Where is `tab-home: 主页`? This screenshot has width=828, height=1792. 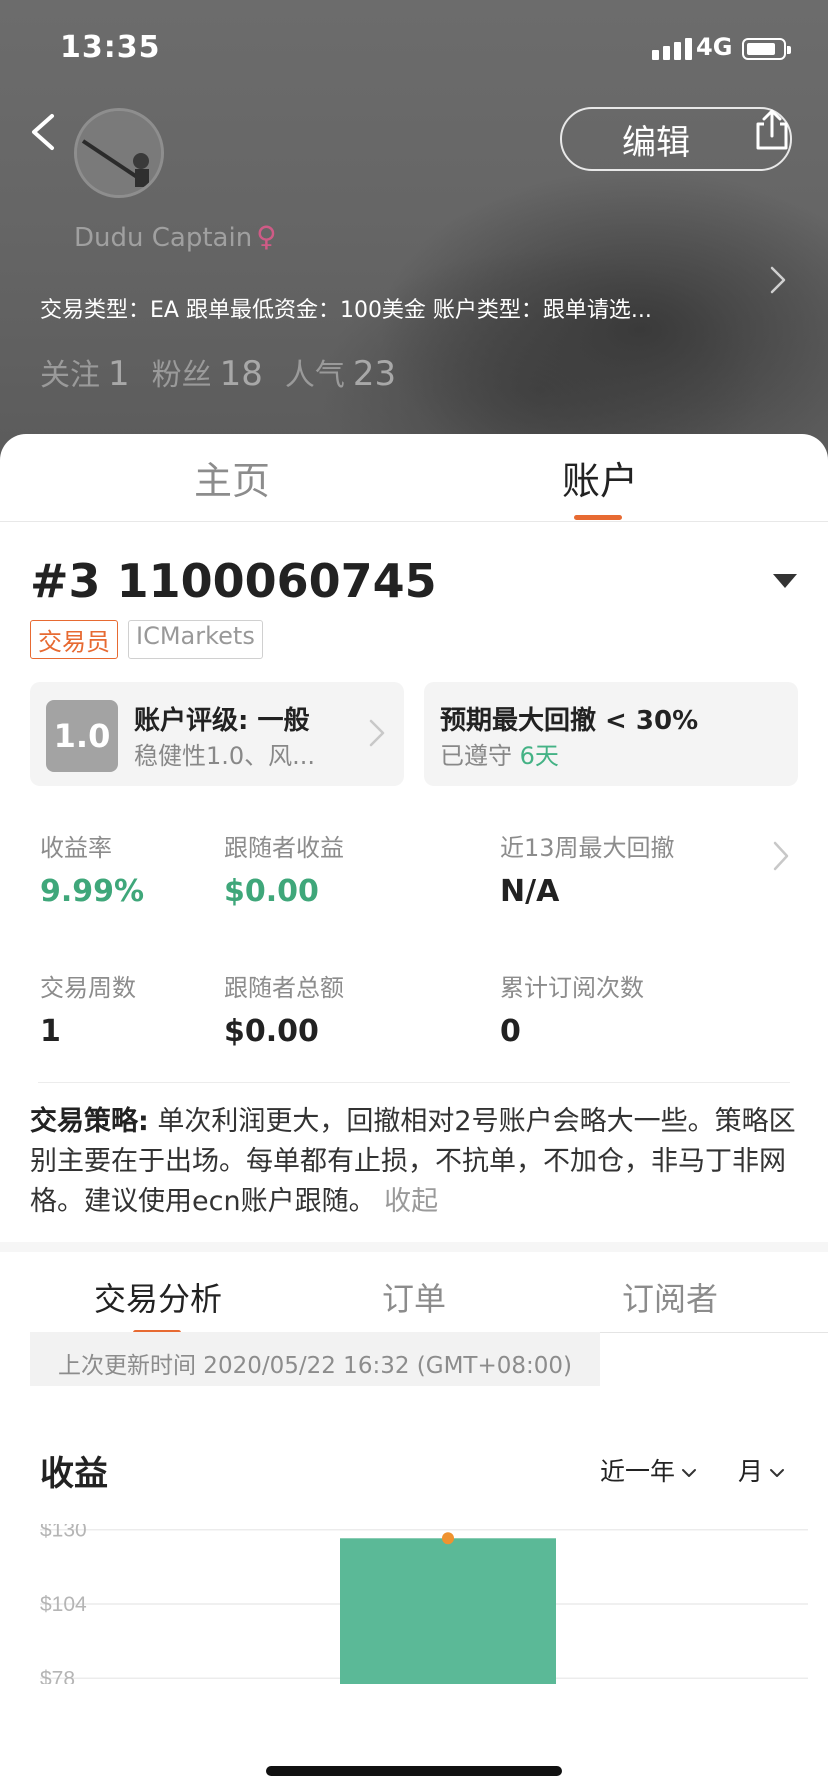
tab-home: 主页 is located at coordinates (232, 477).